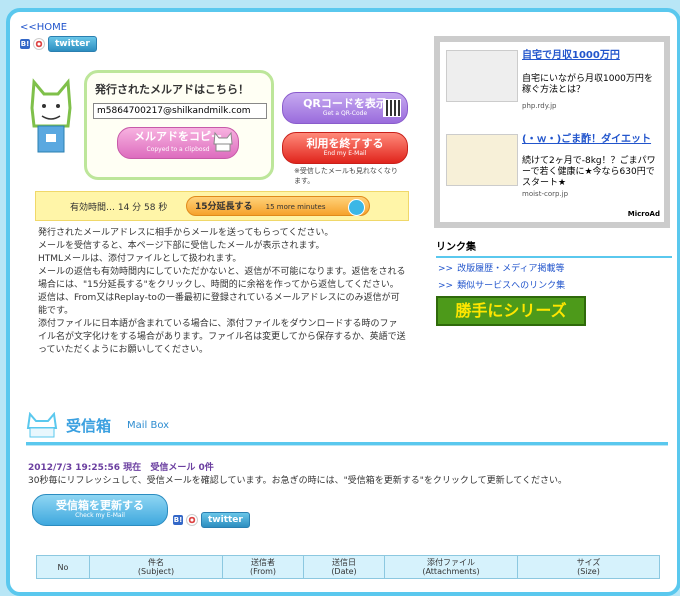  What do you see at coordinates (392, 108) in the screenshot?
I see `qr-code-icon` at bounding box center [392, 108].